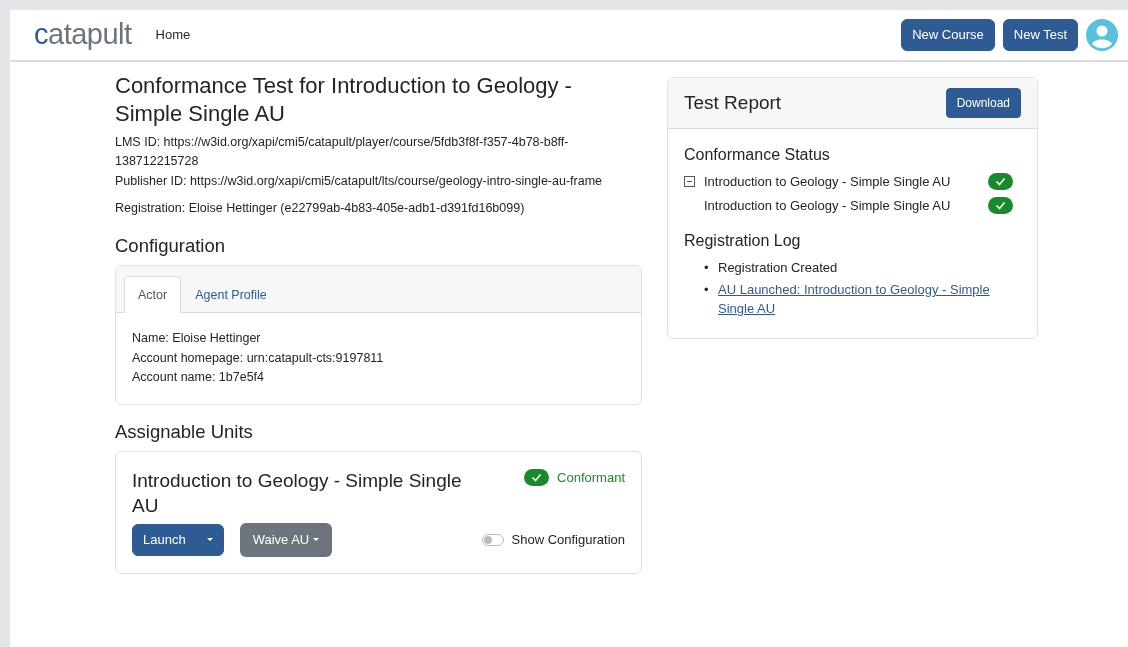 The height and width of the screenshot is (647, 1128). Describe the element at coordinates (1040, 35) in the screenshot. I see `navbar-button: New Test` at that location.